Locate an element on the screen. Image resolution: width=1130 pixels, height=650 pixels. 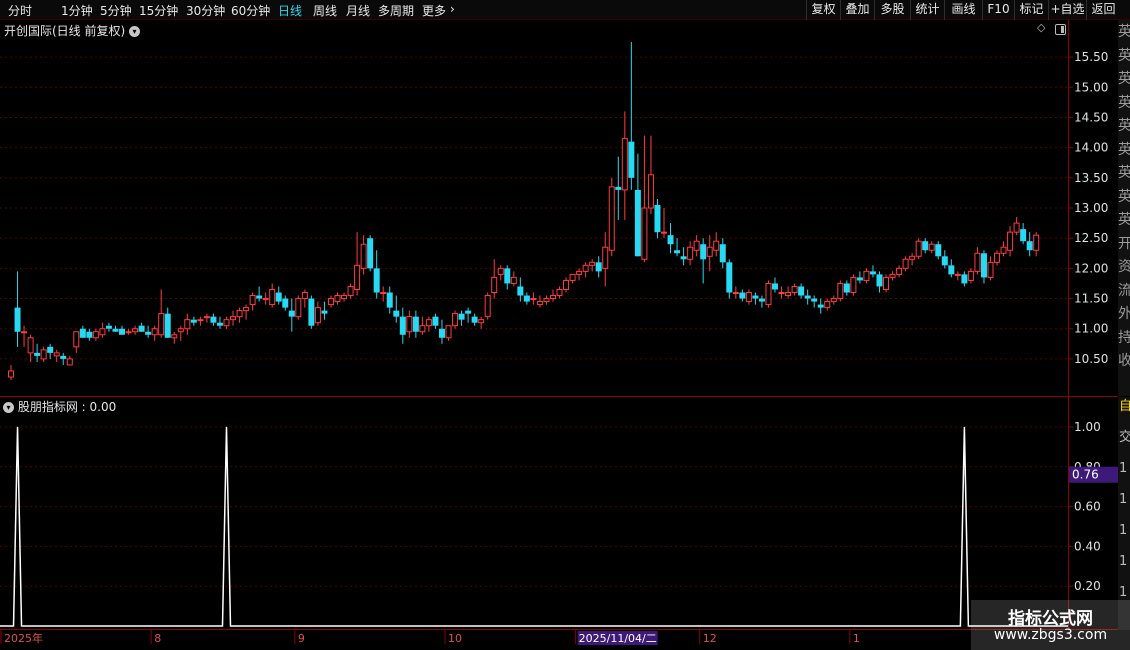
price-tick-label: 12.00 is located at coordinates (1091, 268).